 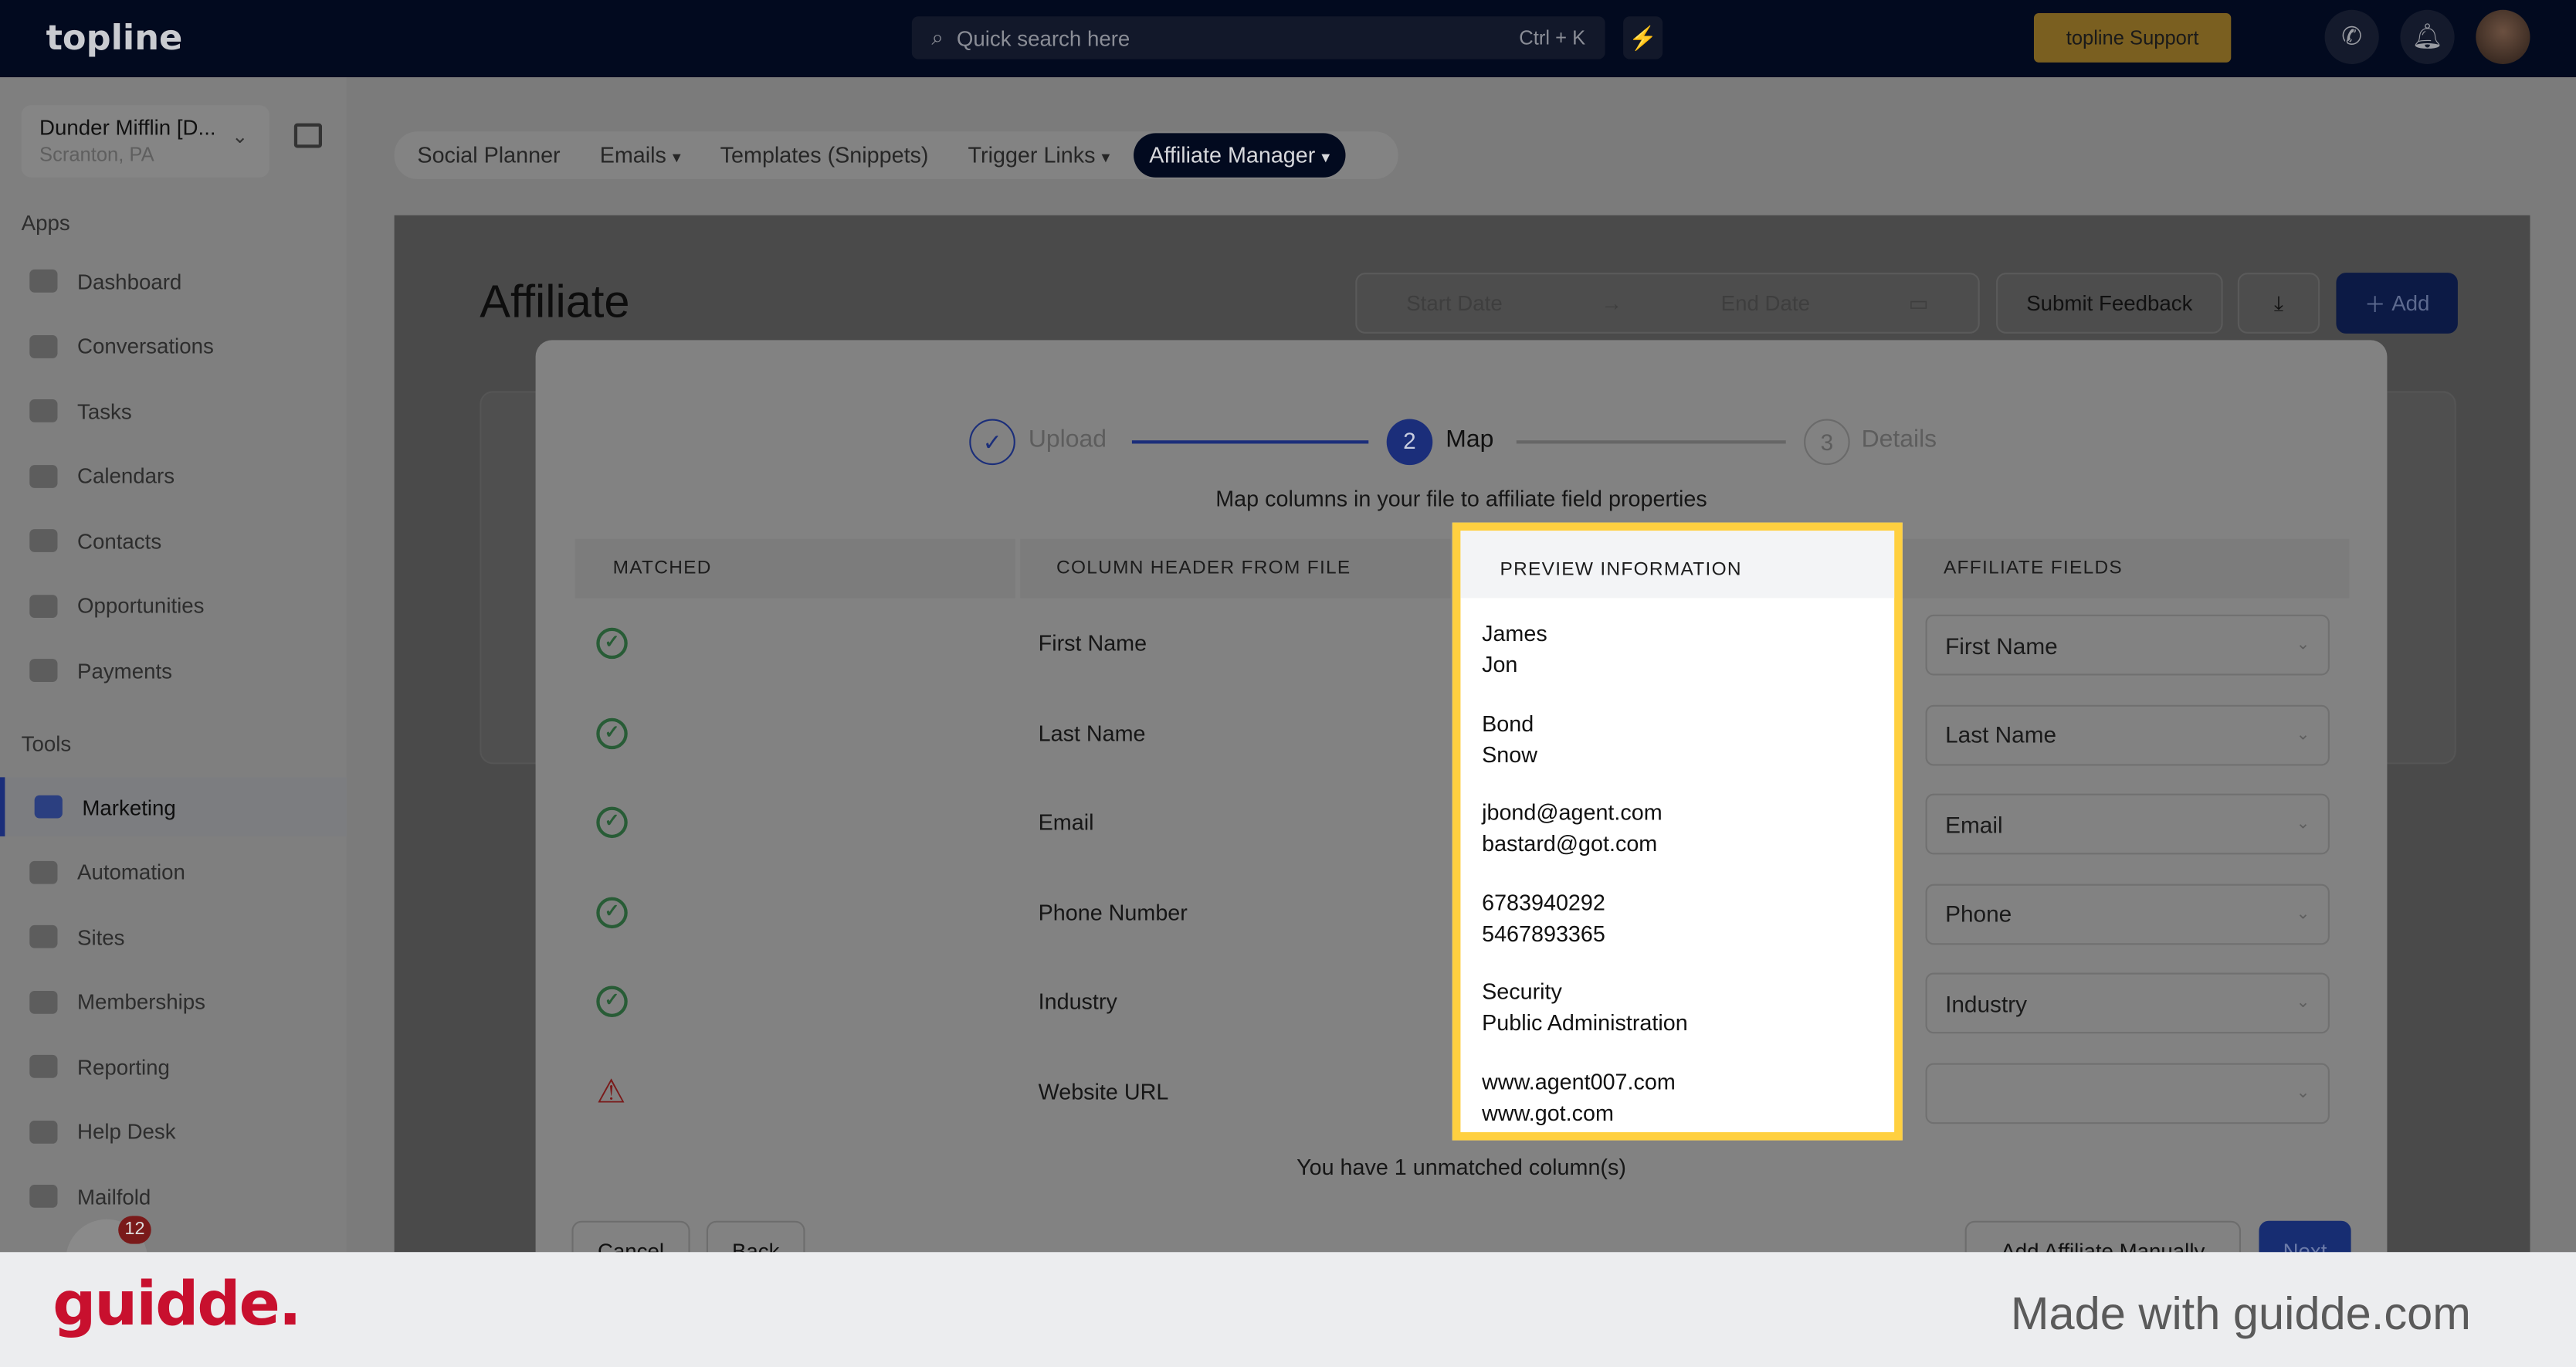 What do you see at coordinates (113, 1196) in the screenshot?
I see `sidebar-item-label: Mailfold` at bounding box center [113, 1196].